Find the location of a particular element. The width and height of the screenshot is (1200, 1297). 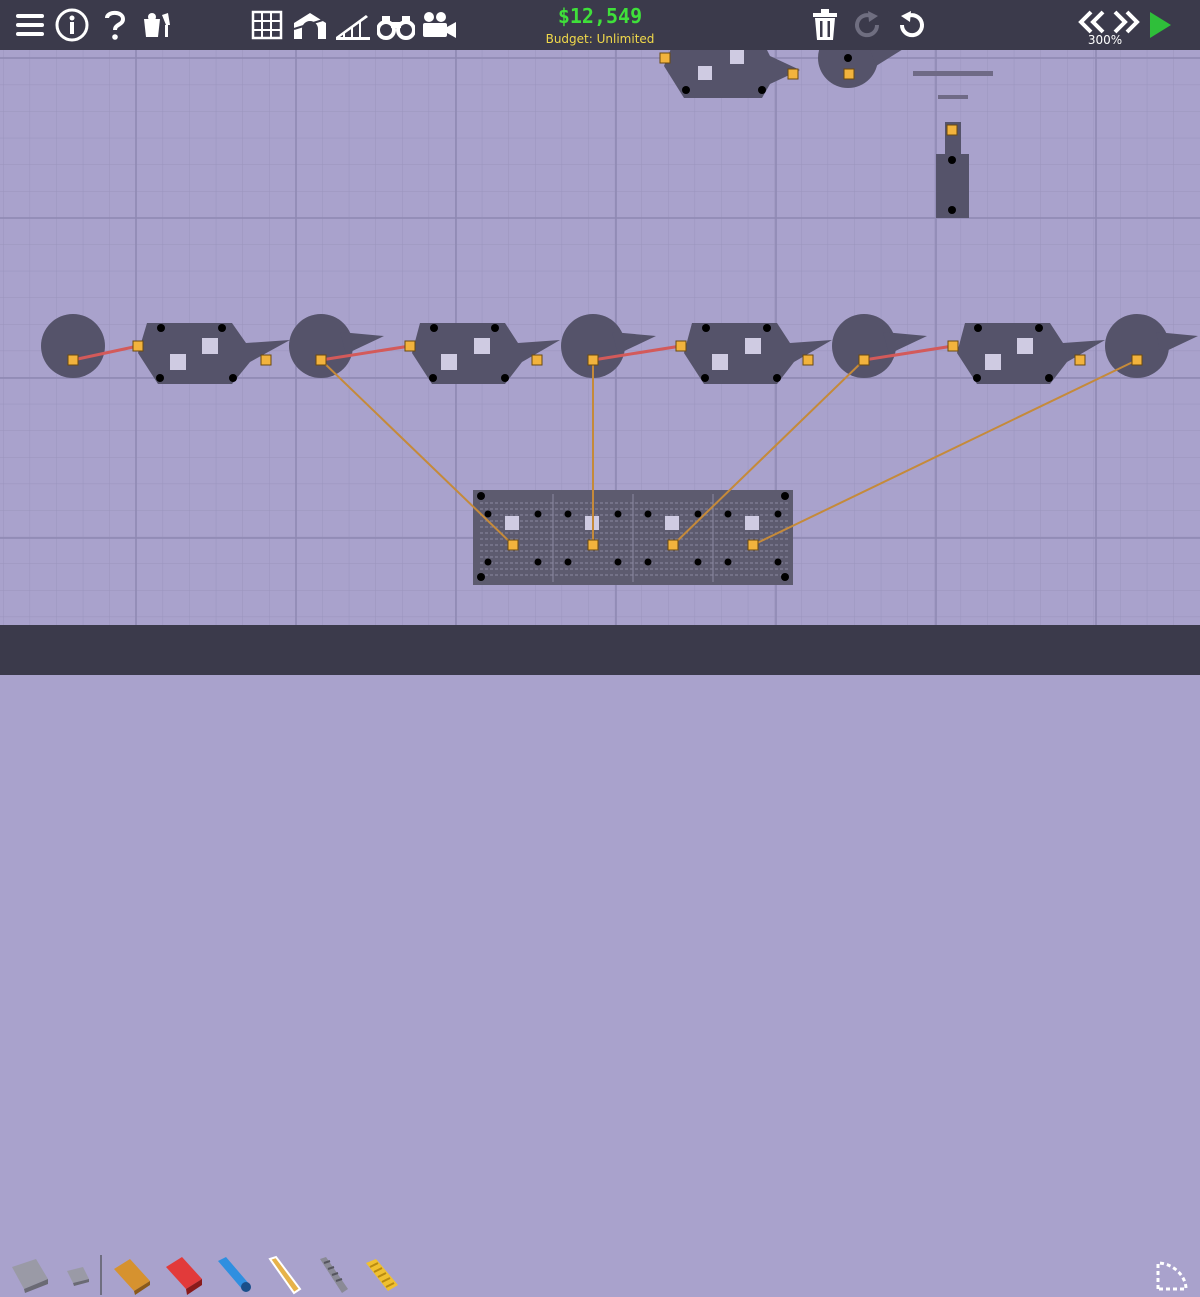

curve-tool-icon is located at coordinates (1172, 1275).